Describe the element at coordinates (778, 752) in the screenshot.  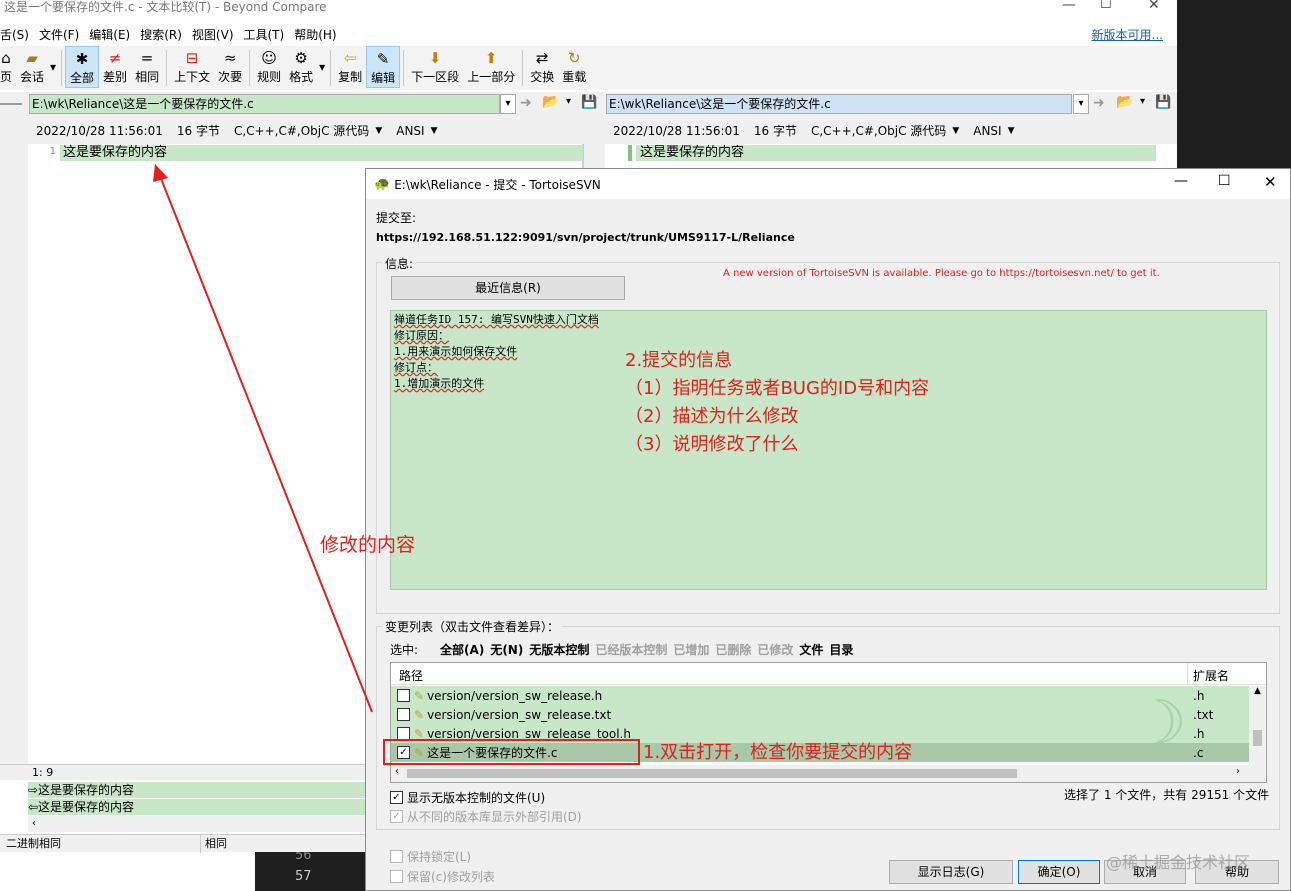
I see `annotation-step1: 1.双击打开，检查你要提交的内容` at that location.